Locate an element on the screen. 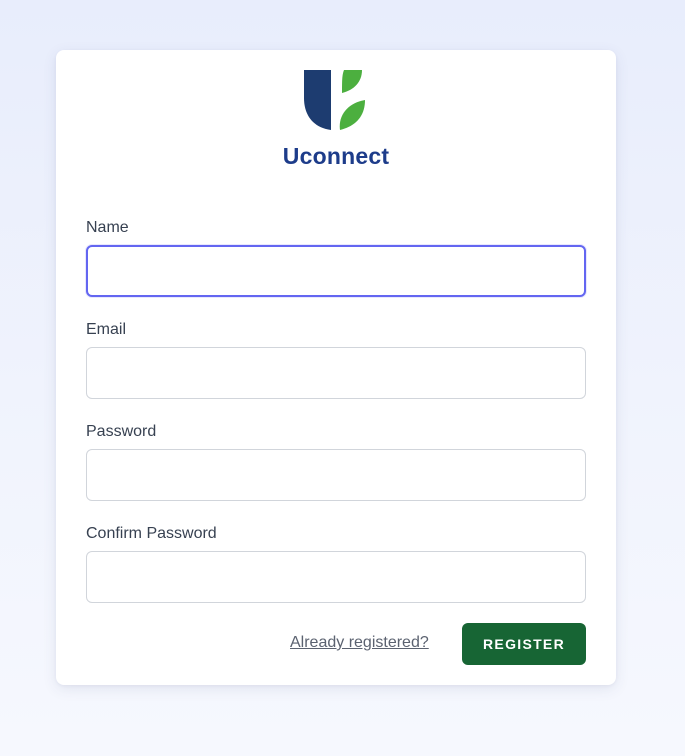 This screenshot has height=756, width=685. password-label: Password is located at coordinates (121, 431).